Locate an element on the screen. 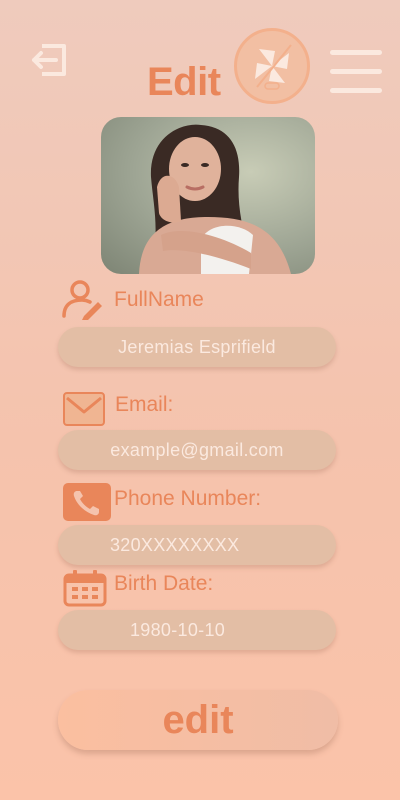  email-field: example@gmail.com is located at coordinates (197, 450).